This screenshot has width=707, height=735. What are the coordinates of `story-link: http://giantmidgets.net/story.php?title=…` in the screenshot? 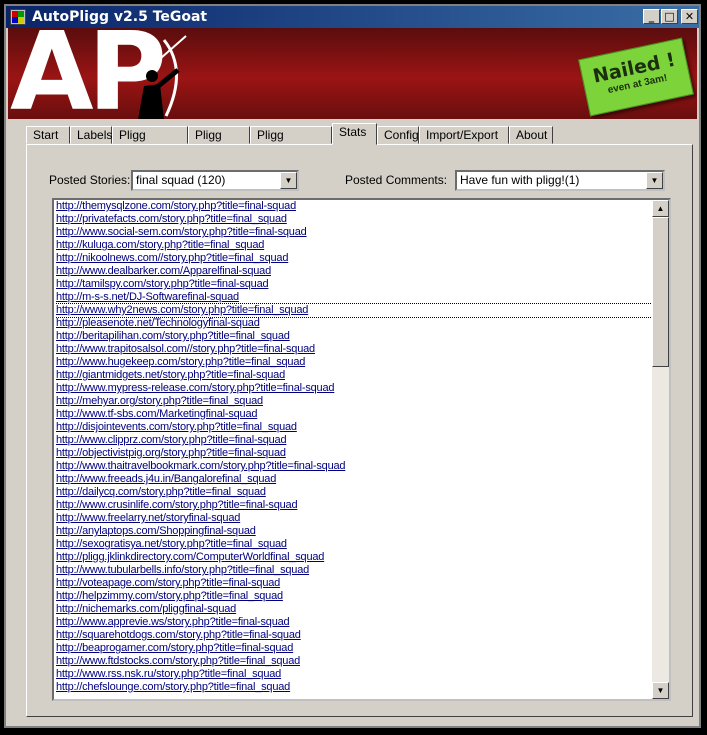 It's located at (354, 375).